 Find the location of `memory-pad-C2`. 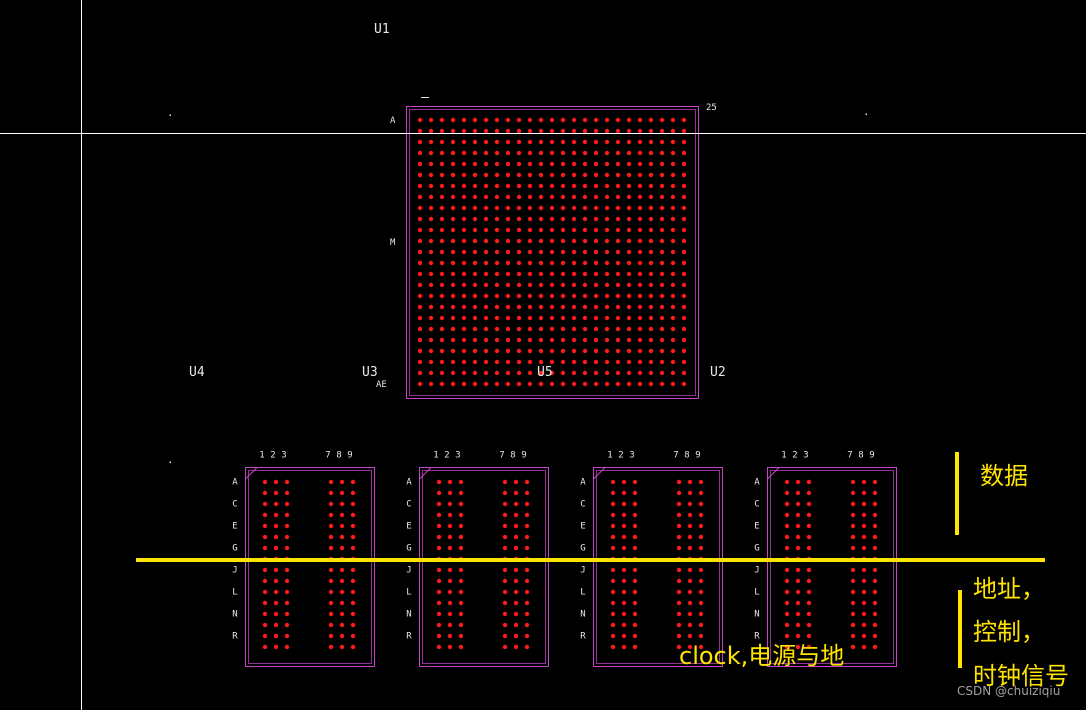

memory-pad-C2 is located at coordinates (624, 504).